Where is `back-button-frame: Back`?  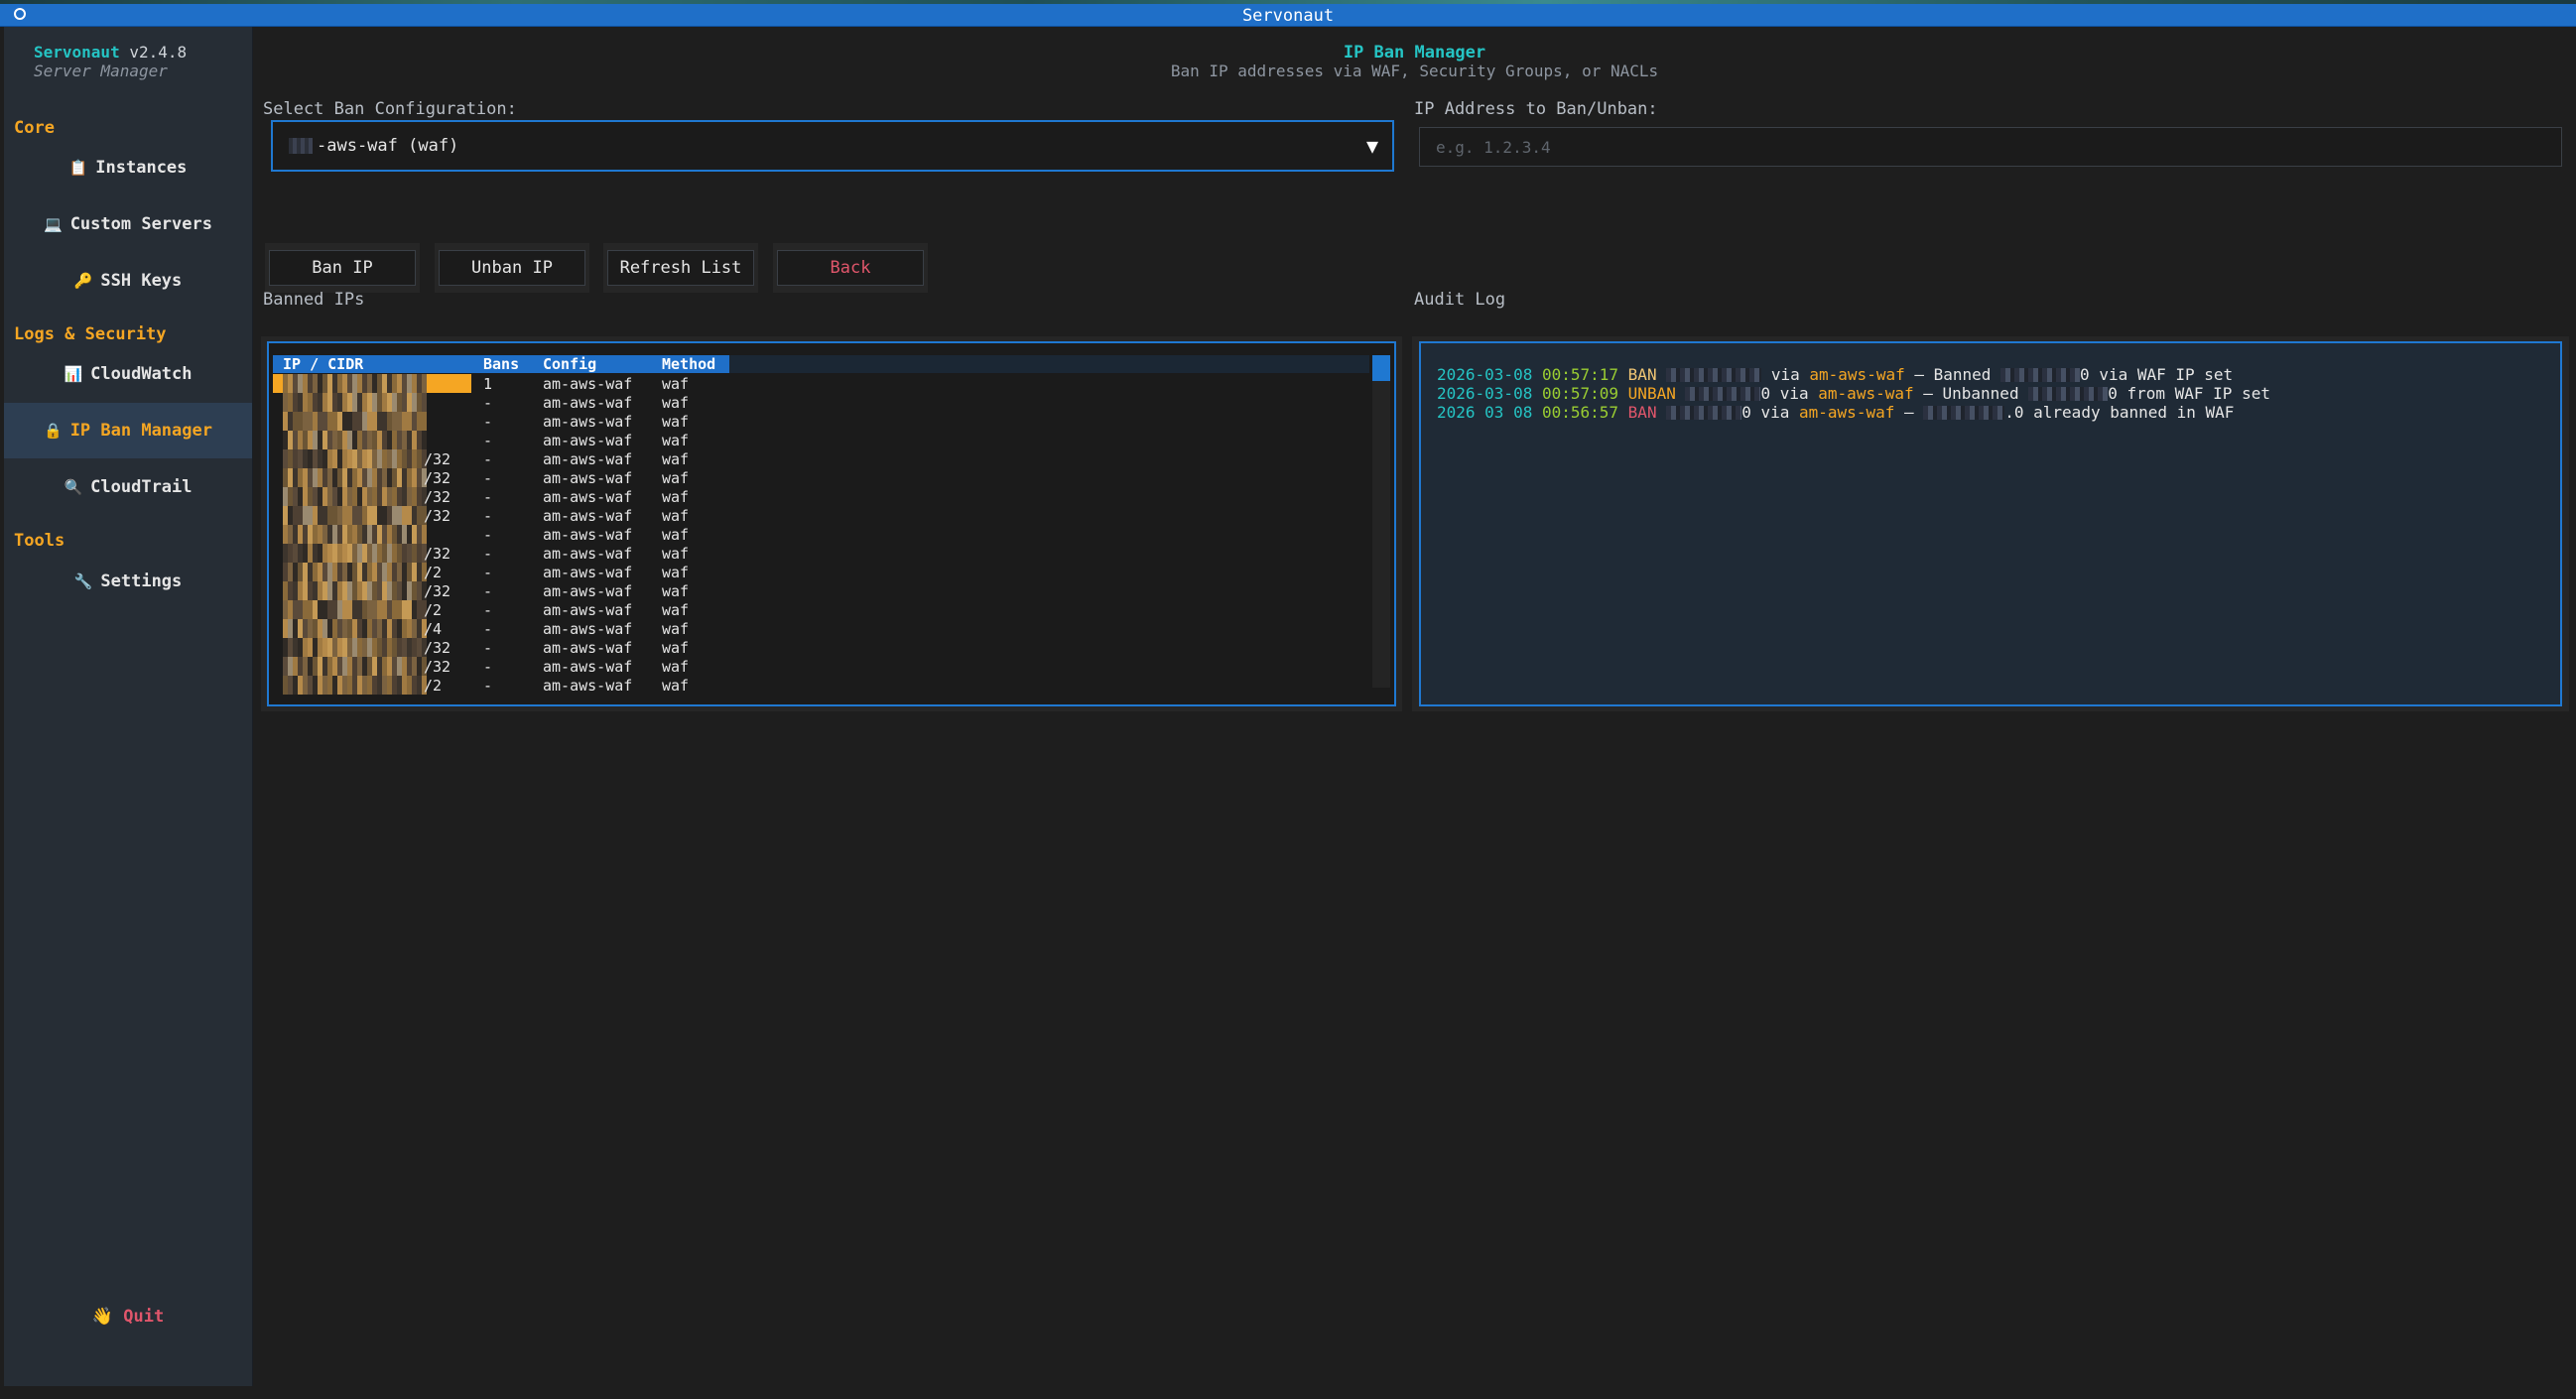 back-button-frame: Back is located at coordinates (851, 268).